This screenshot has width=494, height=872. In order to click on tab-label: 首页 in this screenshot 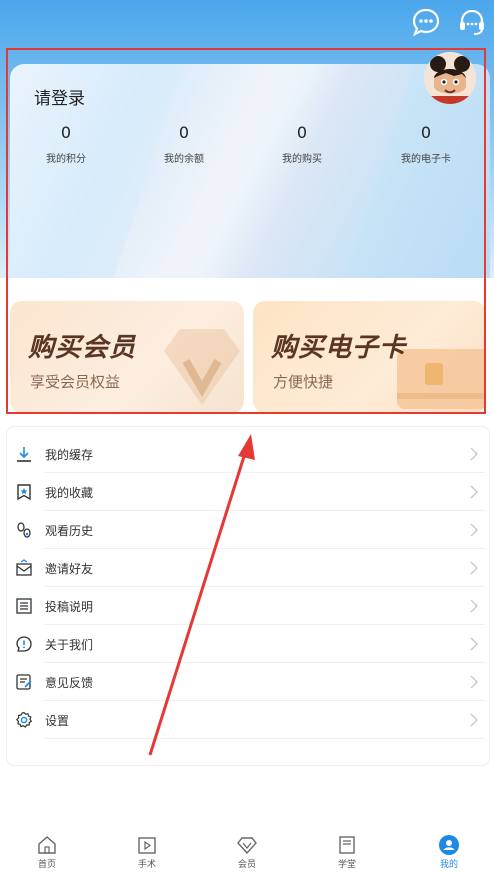, I will do `click(46, 865)`.